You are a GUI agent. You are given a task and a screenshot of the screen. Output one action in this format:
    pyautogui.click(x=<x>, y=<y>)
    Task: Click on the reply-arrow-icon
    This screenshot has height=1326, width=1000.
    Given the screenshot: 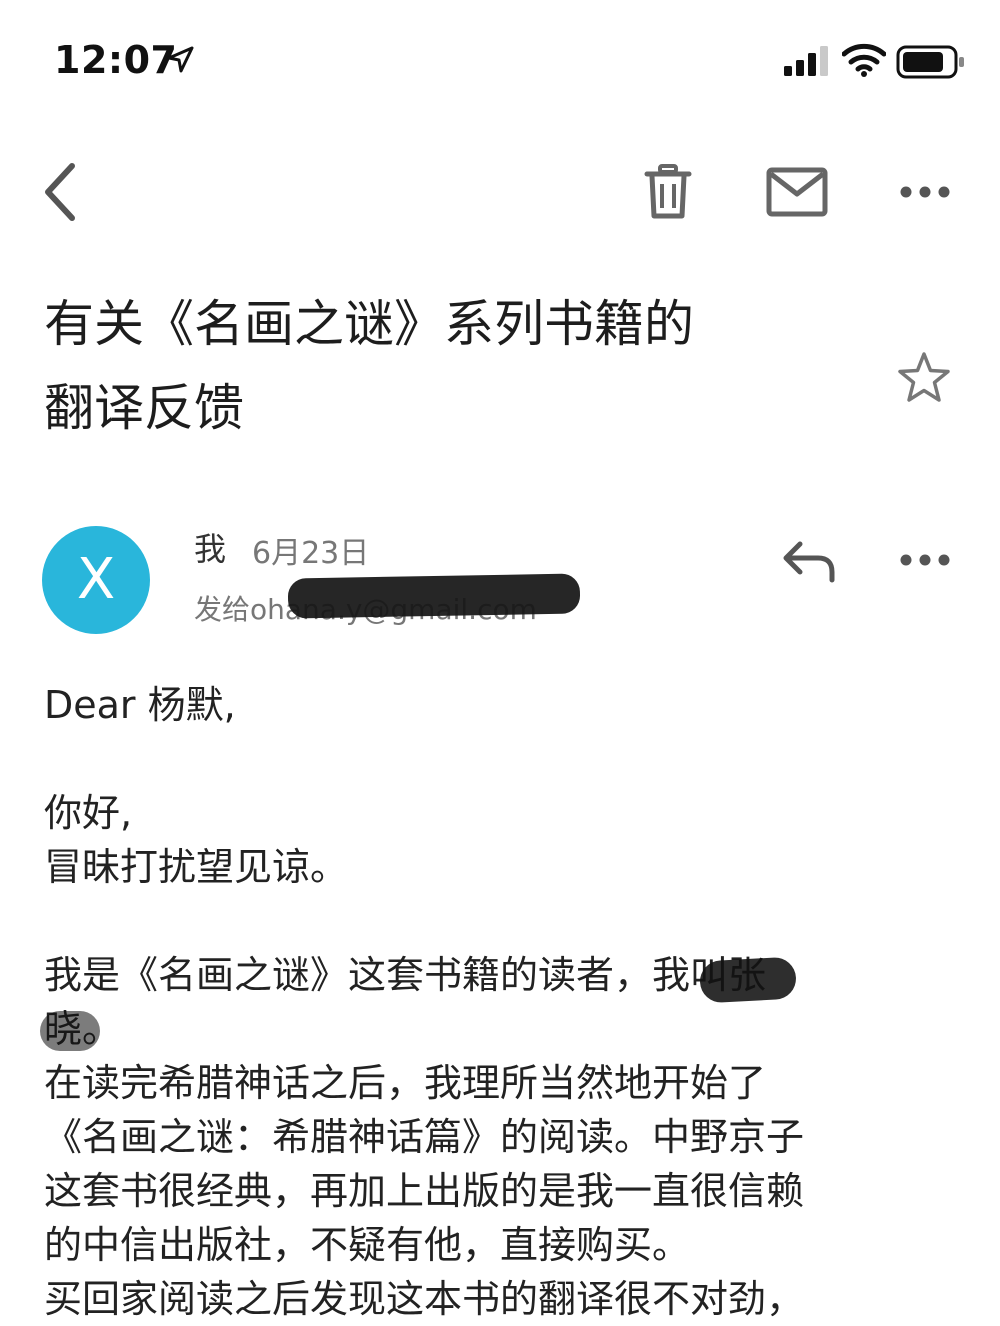 What is the action you would take?
    pyautogui.click(x=809, y=562)
    